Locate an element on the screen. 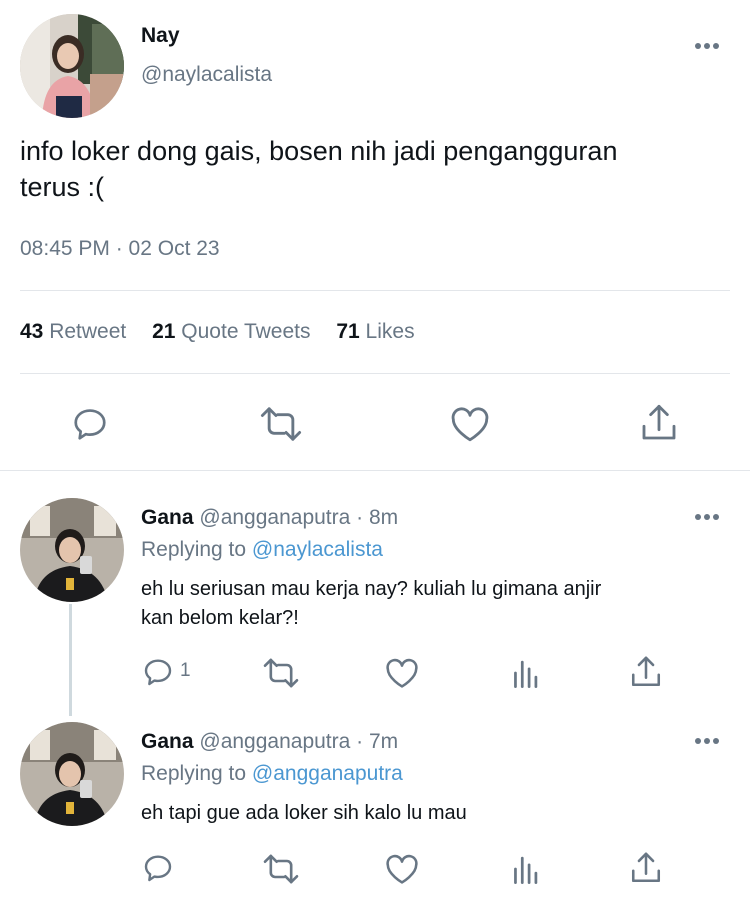  quotes-count: 21 is located at coordinates (164, 331).